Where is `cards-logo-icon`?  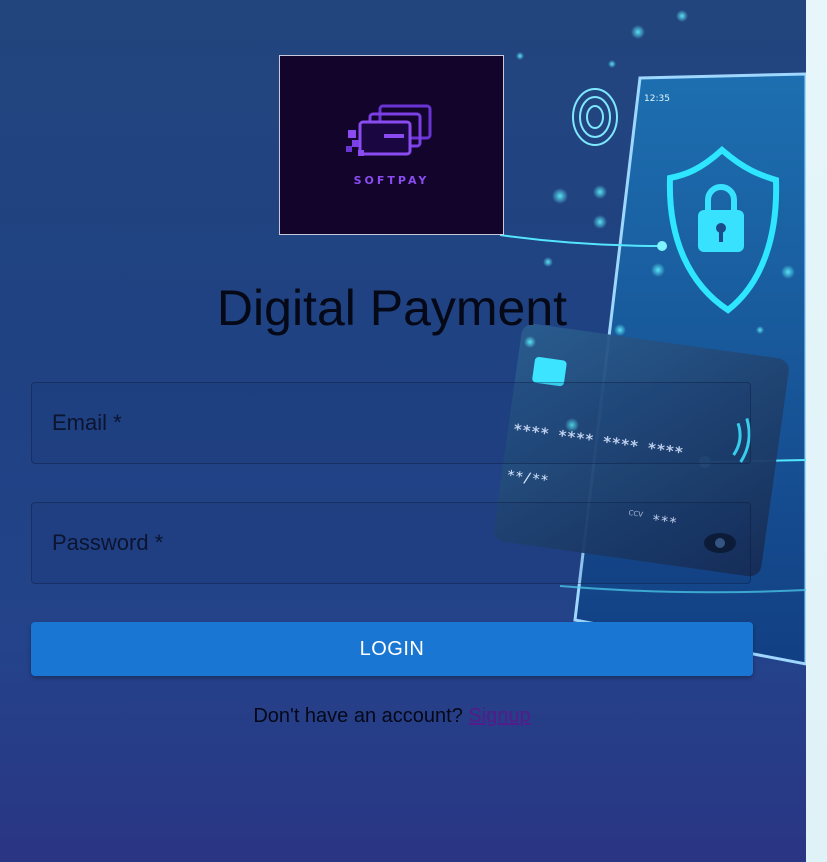
cards-logo-icon is located at coordinates (388, 130).